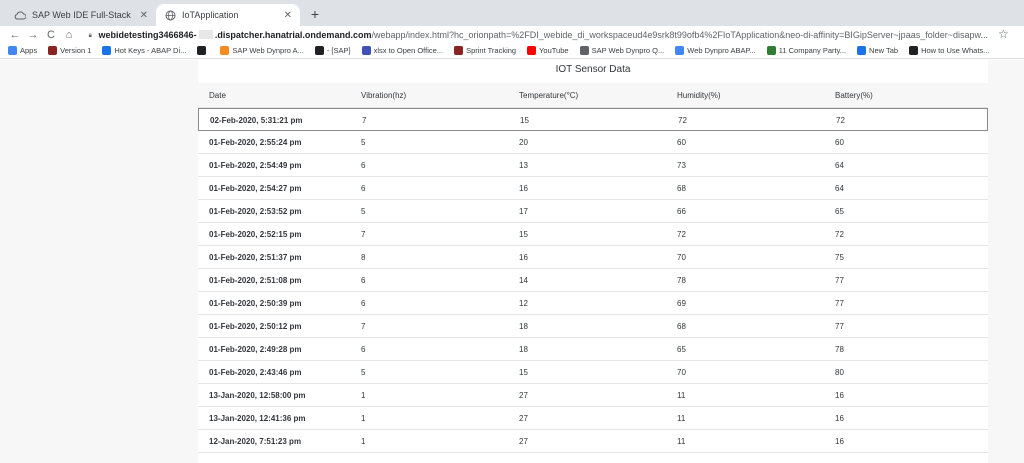 The image size is (1024, 463). I want to click on column-header-humidity: Humidity(%), so click(699, 95).